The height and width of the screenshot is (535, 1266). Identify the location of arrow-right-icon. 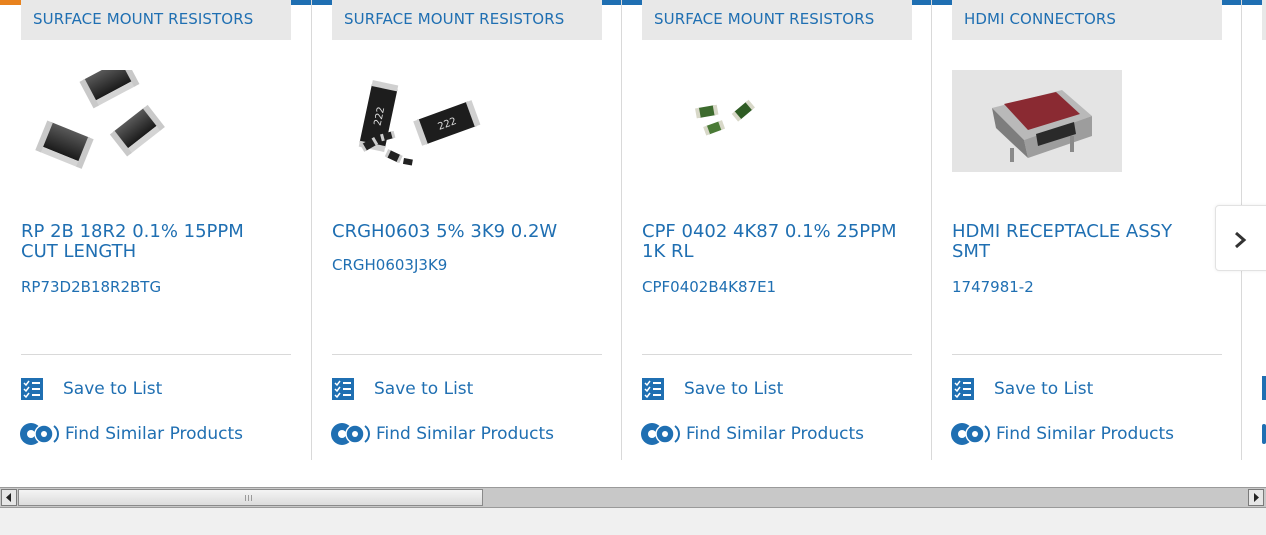
(1256, 497).